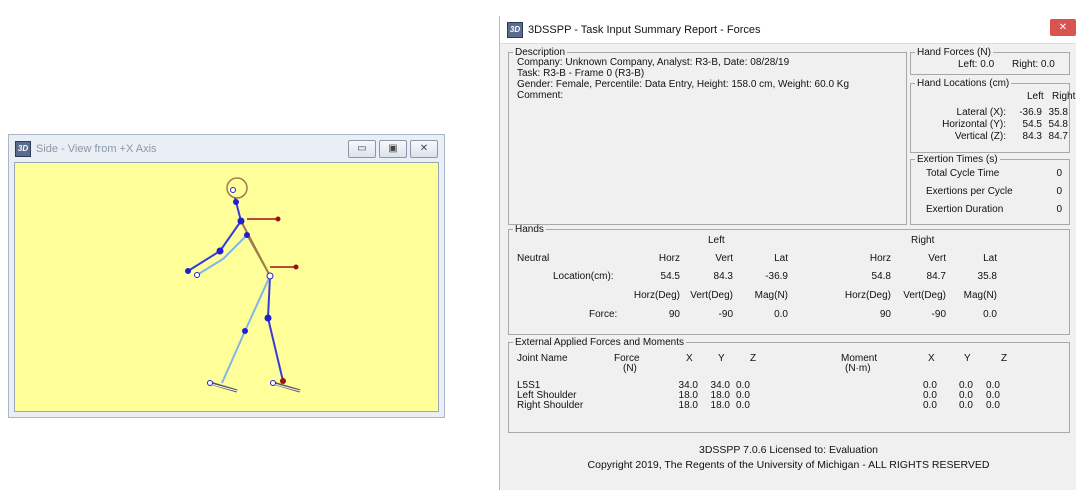  What do you see at coordinates (257, 303) in the screenshot?
I see `thigh-back` at bounding box center [257, 303].